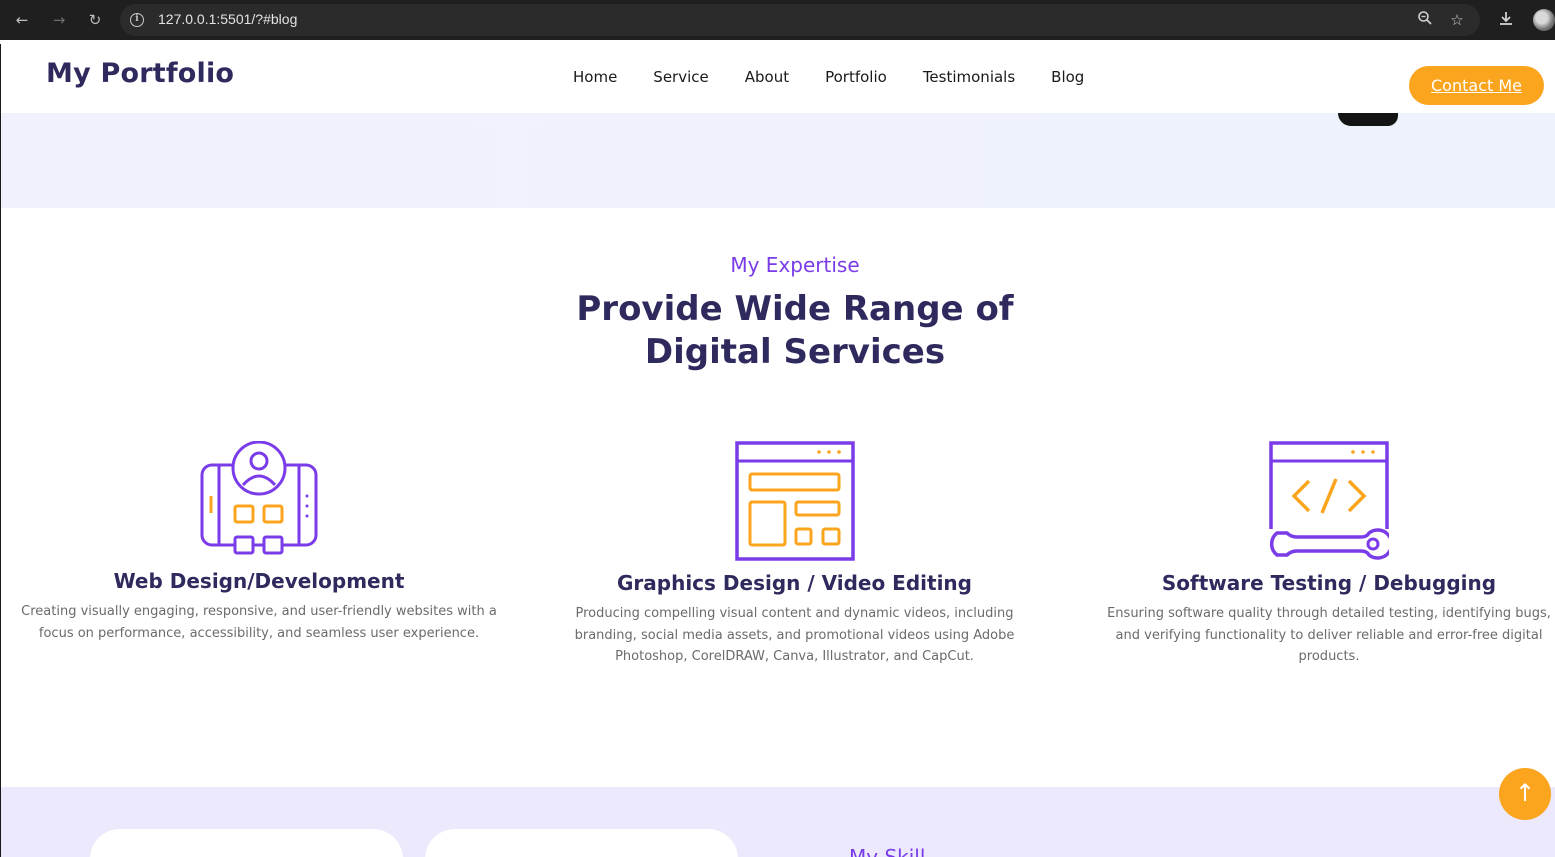  Describe the element at coordinates (794, 501) in the screenshot. I see `layout-design-icon` at that location.